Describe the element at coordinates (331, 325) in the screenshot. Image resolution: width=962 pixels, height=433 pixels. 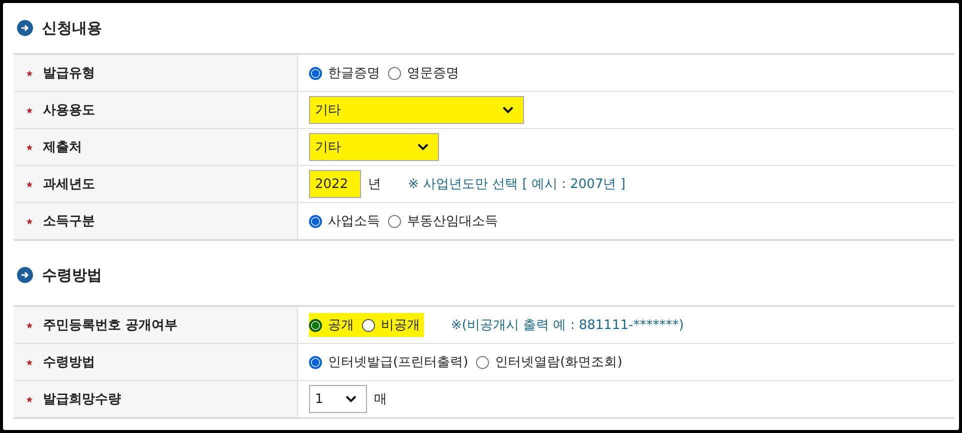
I see `radio-option: 공개` at that location.